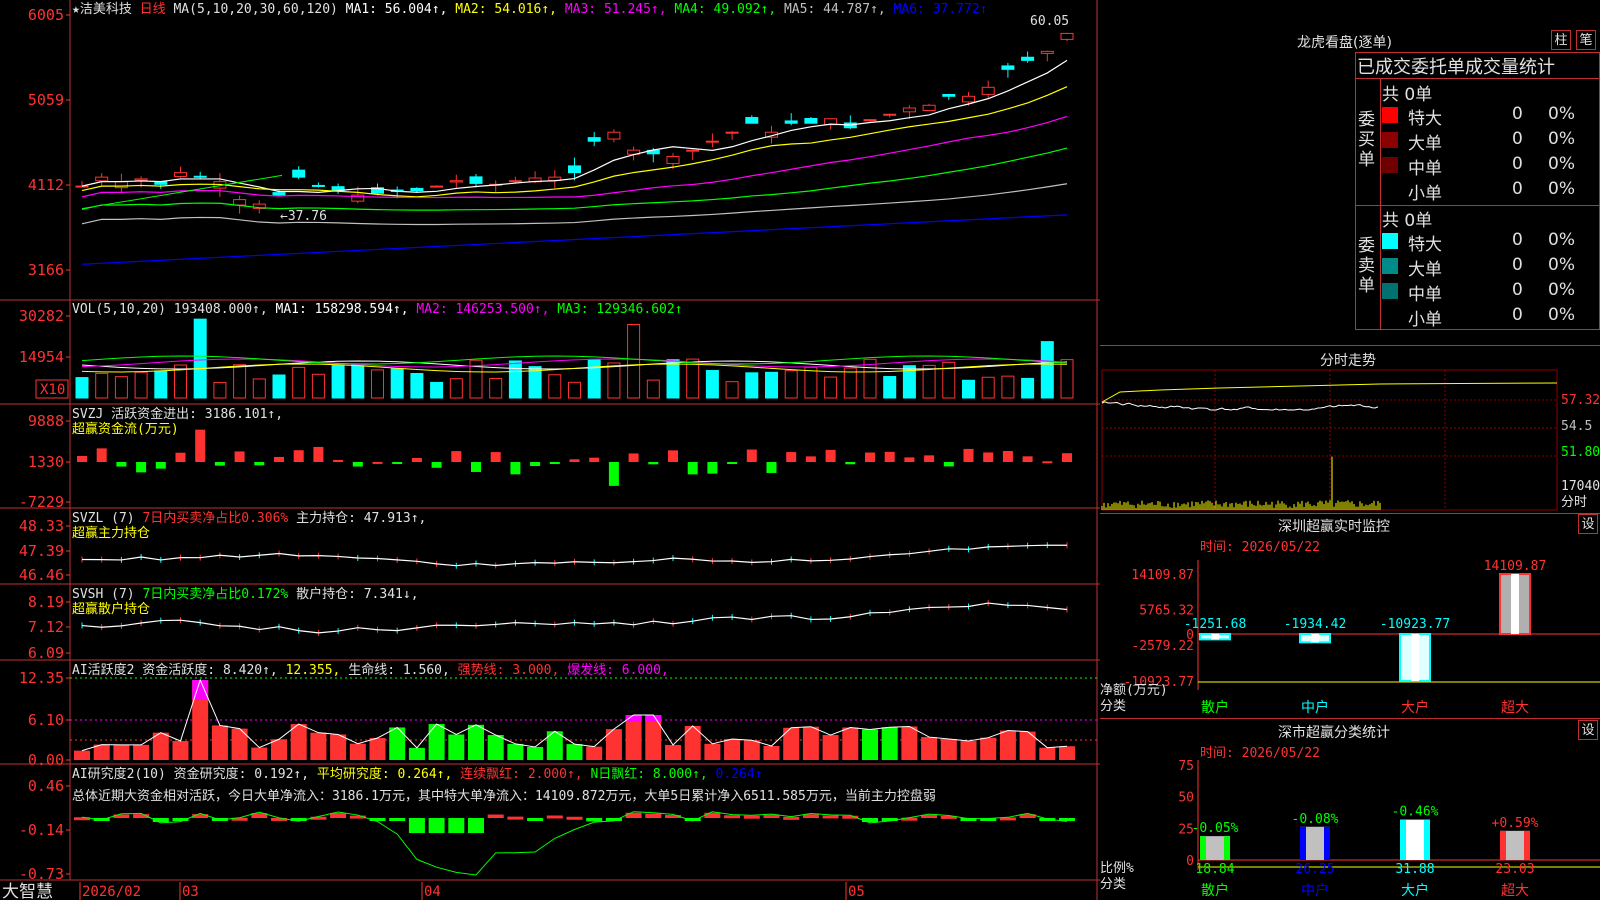 The height and width of the screenshot is (900, 1600). I want to click on svzl-header-part: 7日内买卖净占比0.306%, so click(212, 518).